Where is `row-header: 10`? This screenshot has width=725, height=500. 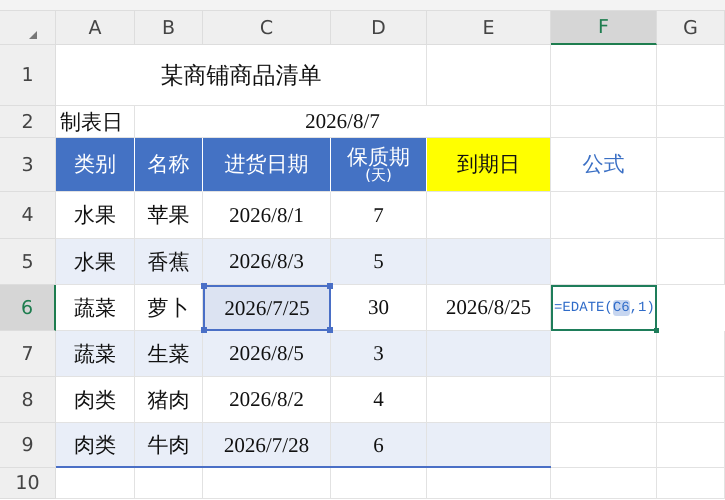 row-header: 10 is located at coordinates (28, 483).